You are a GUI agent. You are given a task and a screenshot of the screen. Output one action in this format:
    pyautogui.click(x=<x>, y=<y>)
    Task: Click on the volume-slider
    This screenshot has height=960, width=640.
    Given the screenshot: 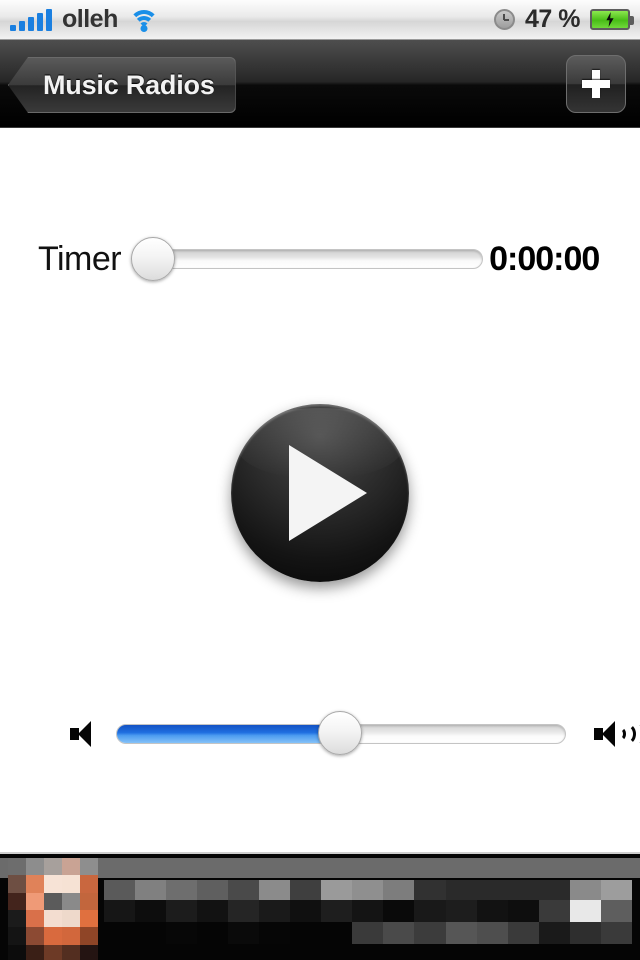 What is the action you would take?
    pyautogui.click(x=341, y=734)
    